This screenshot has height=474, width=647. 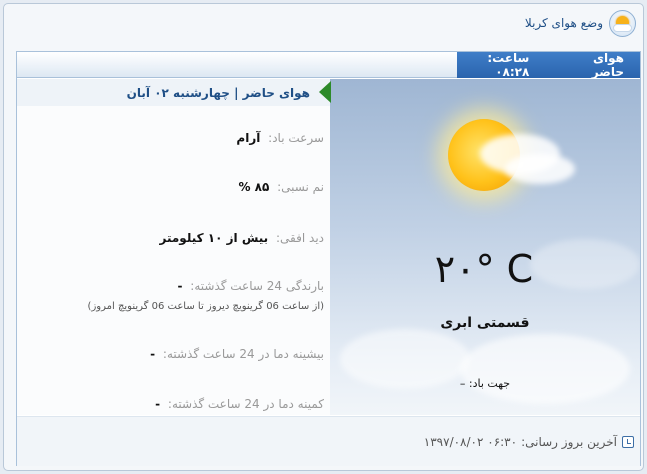 I want to click on visibility-row: دید افقی: بیش از ۱۰ کیلومتر, so click(x=174, y=238).